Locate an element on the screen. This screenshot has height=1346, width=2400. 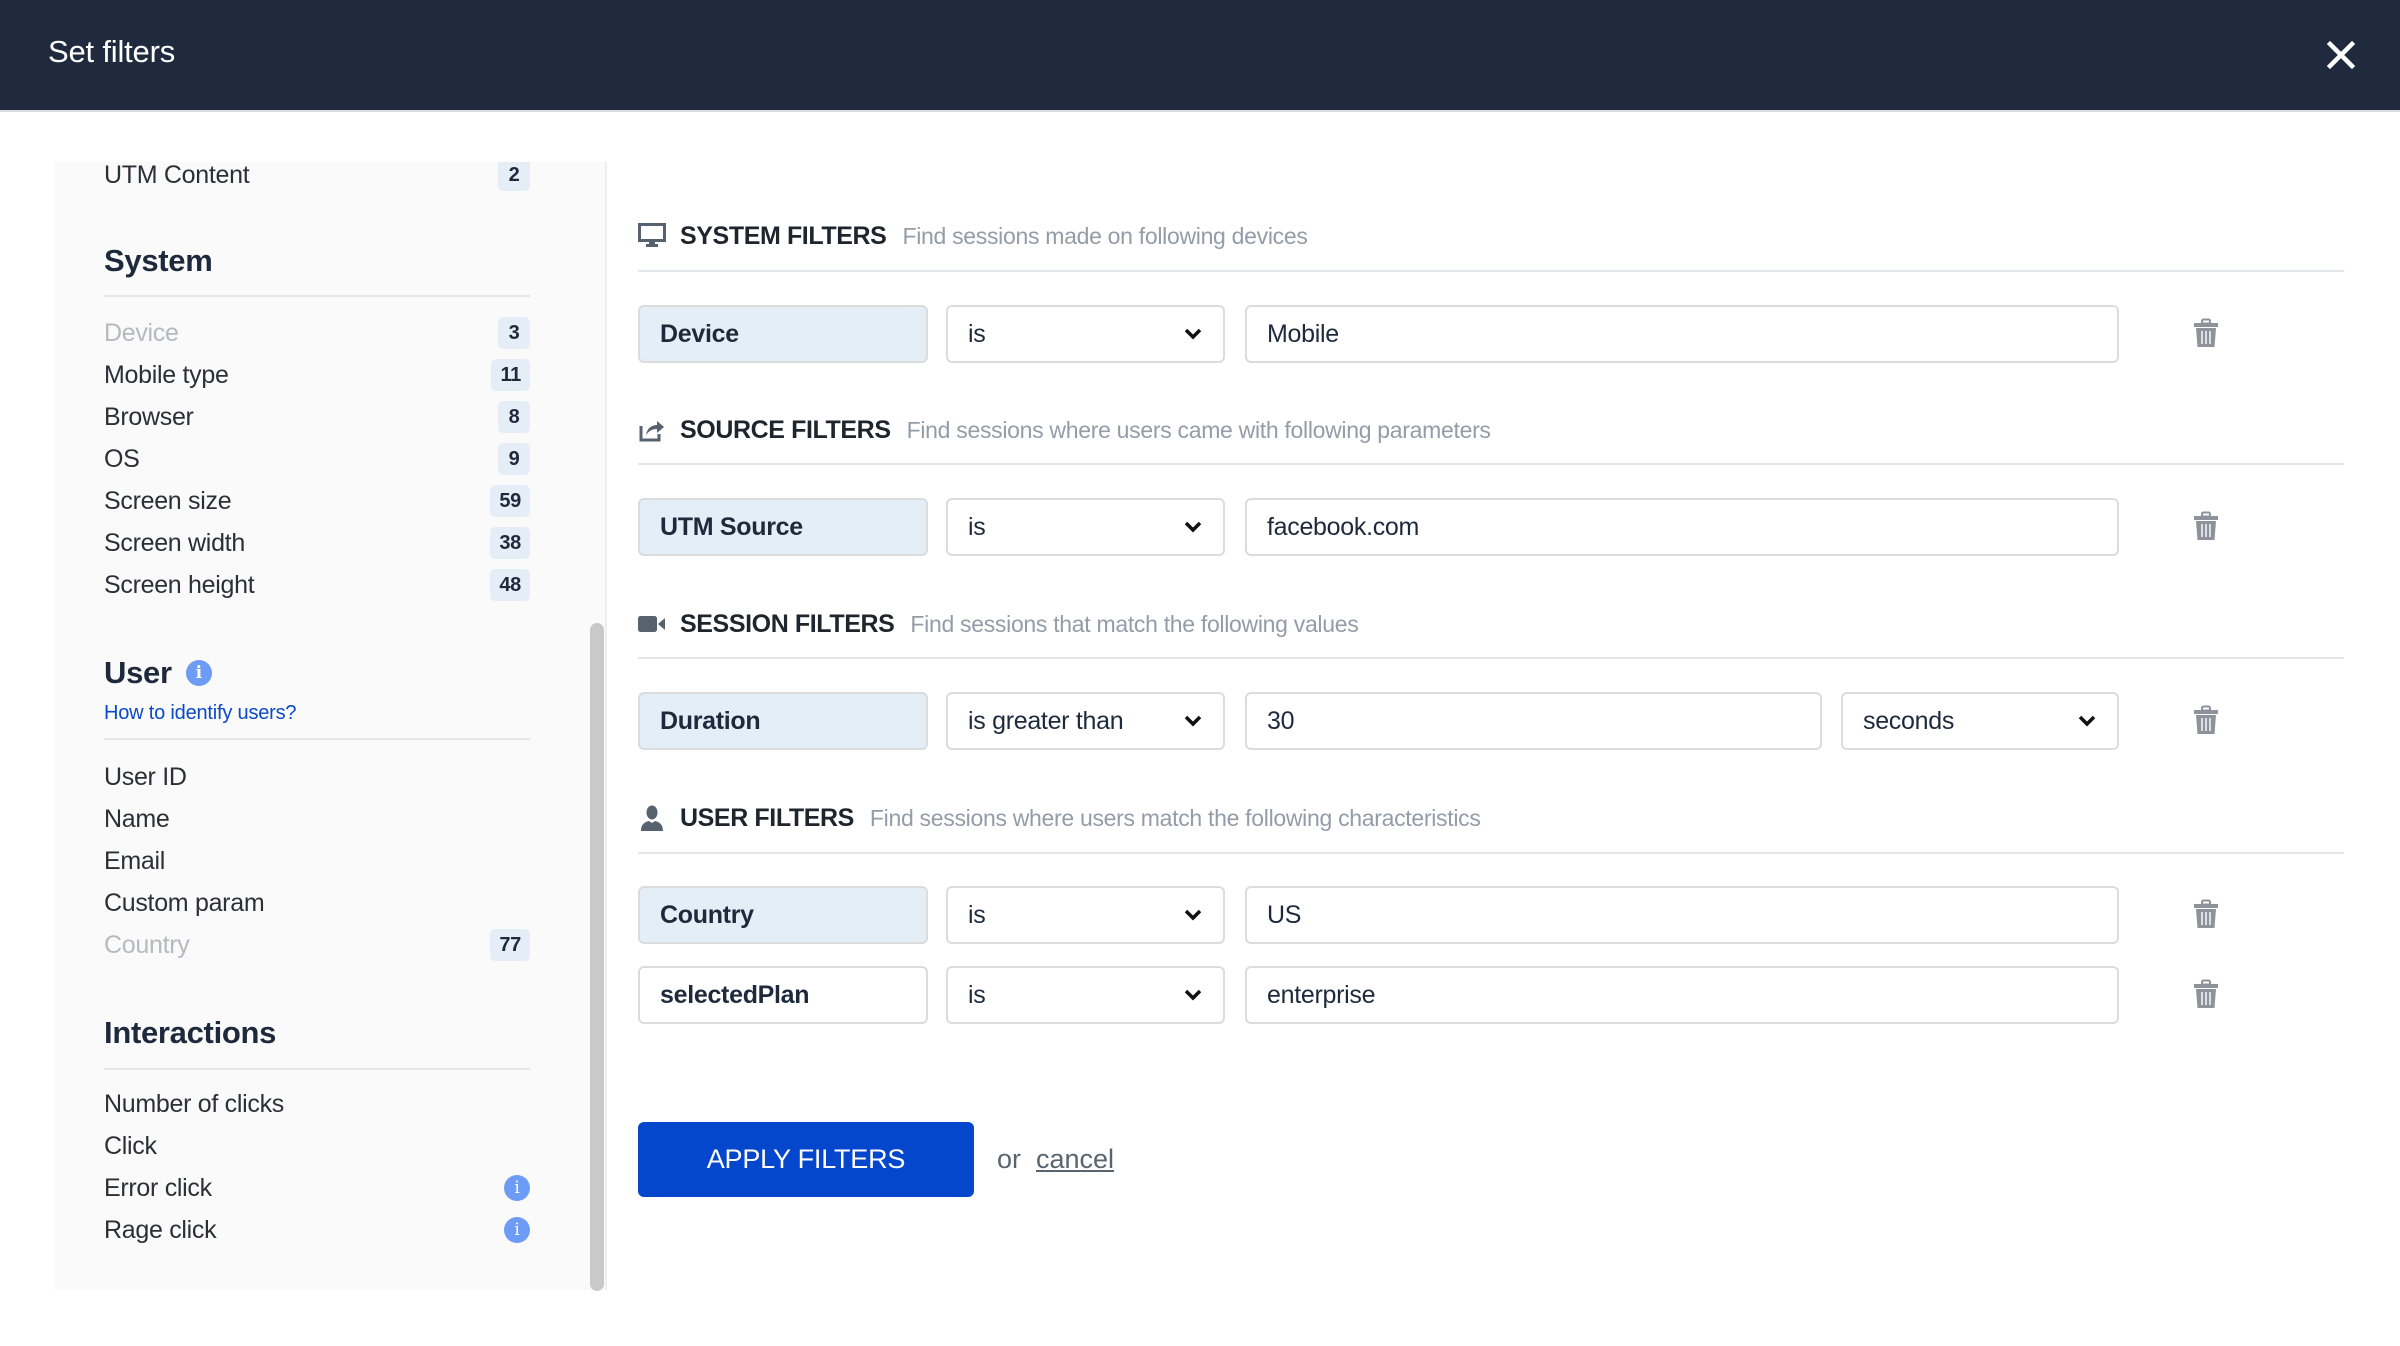
count-badge: 2 is located at coordinates (514, 175).